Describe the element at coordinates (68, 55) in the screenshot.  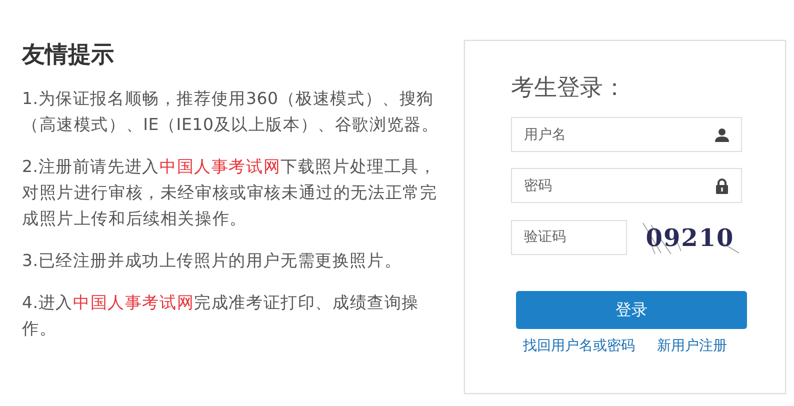
I see `section-title: 友情提示` at that location.